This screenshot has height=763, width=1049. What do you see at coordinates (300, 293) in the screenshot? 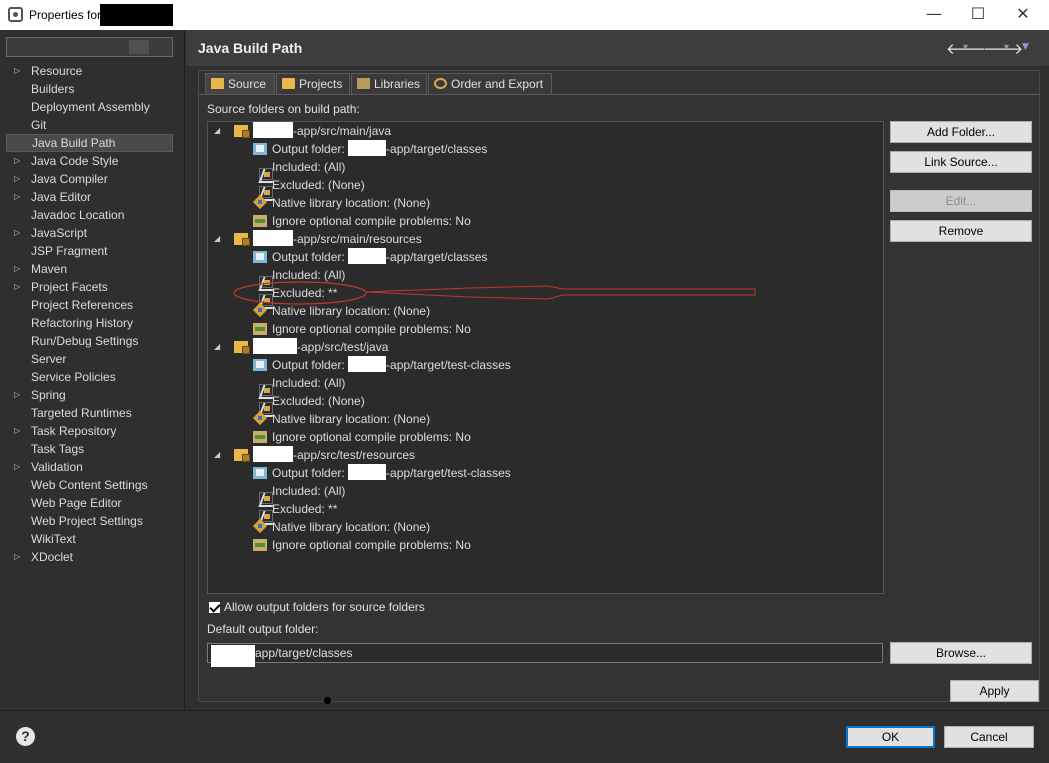
I see `annotation-ellipse` at bounding box center [300, 293].